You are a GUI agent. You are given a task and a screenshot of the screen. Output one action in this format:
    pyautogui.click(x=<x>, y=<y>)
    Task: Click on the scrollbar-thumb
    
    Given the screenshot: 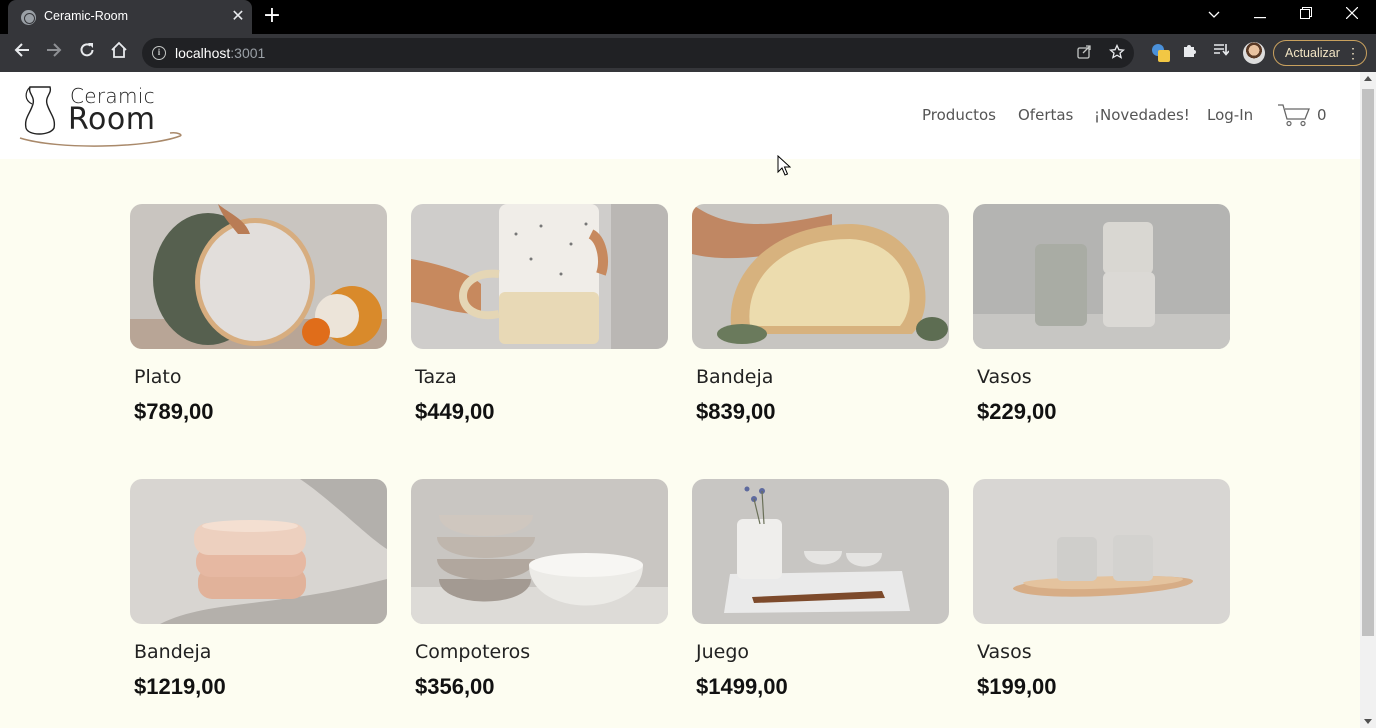 What is the action you would take?
    pyautogui.click(x=1368, y=362)
    